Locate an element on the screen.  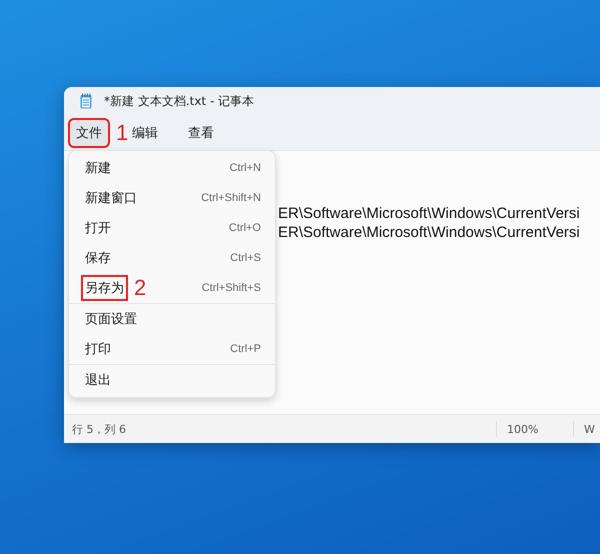
menu-item: 另存为 2 Ctrl+Shift+S is located at coordinates (172, 288).